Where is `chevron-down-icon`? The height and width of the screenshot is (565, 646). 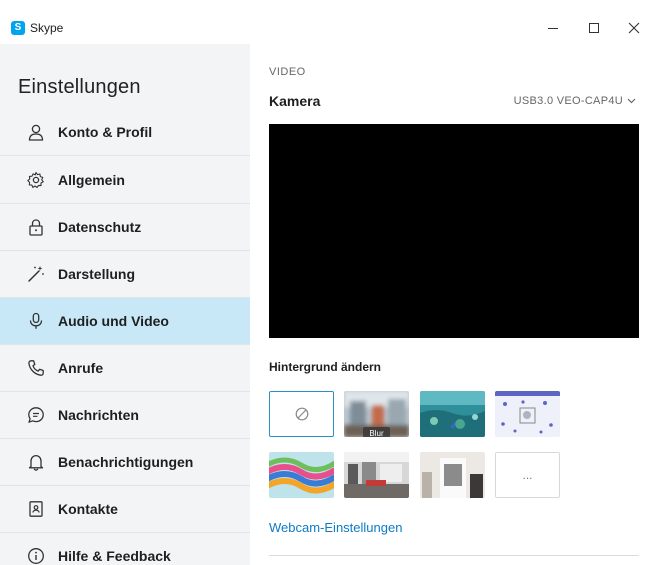 chevron-down-icon is located at coordinates (631, 101).